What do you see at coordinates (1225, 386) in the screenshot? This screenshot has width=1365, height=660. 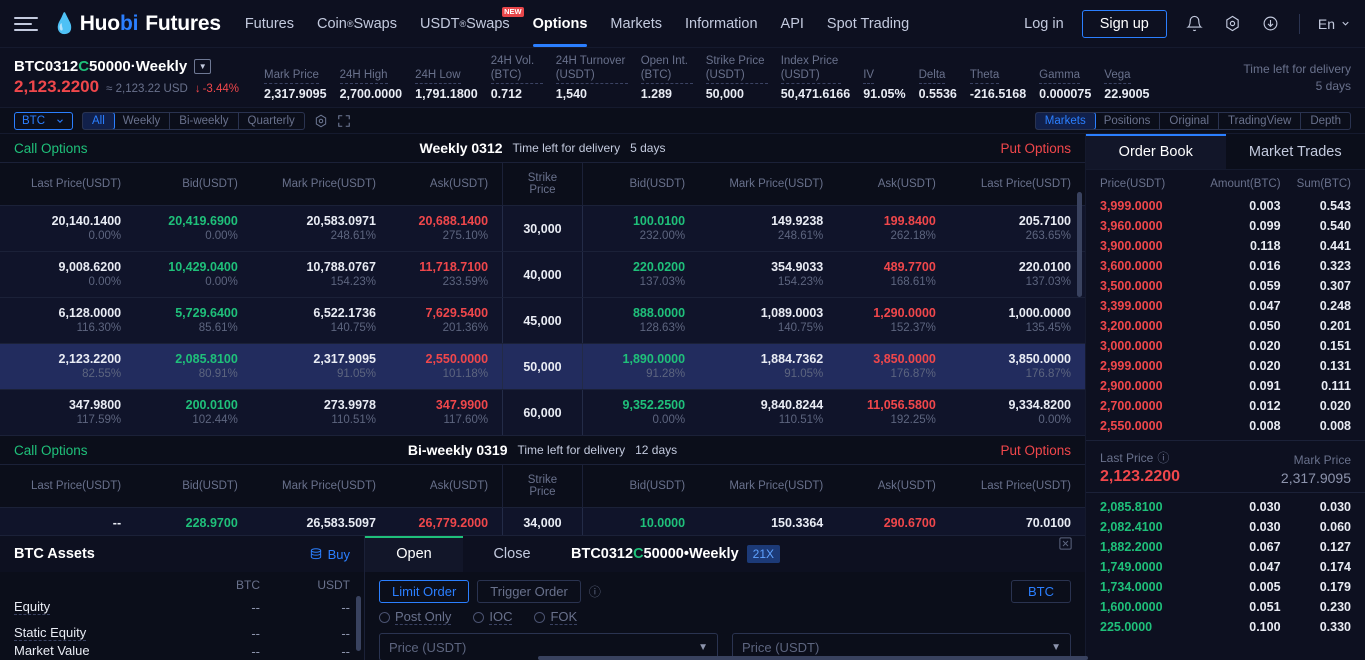 I see `orderbook-ask-row: 2,900.0000 0.091 0.111` at bounding box center [1225, 386].